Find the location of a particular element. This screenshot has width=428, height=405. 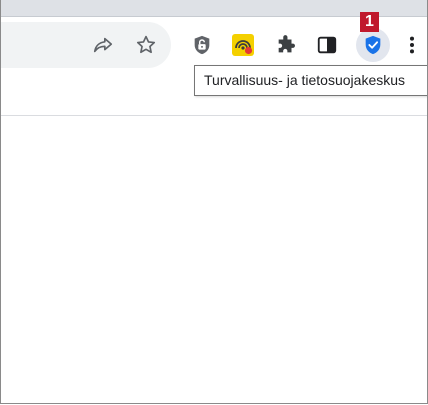

star-icon is located at coordinates (146, 44).